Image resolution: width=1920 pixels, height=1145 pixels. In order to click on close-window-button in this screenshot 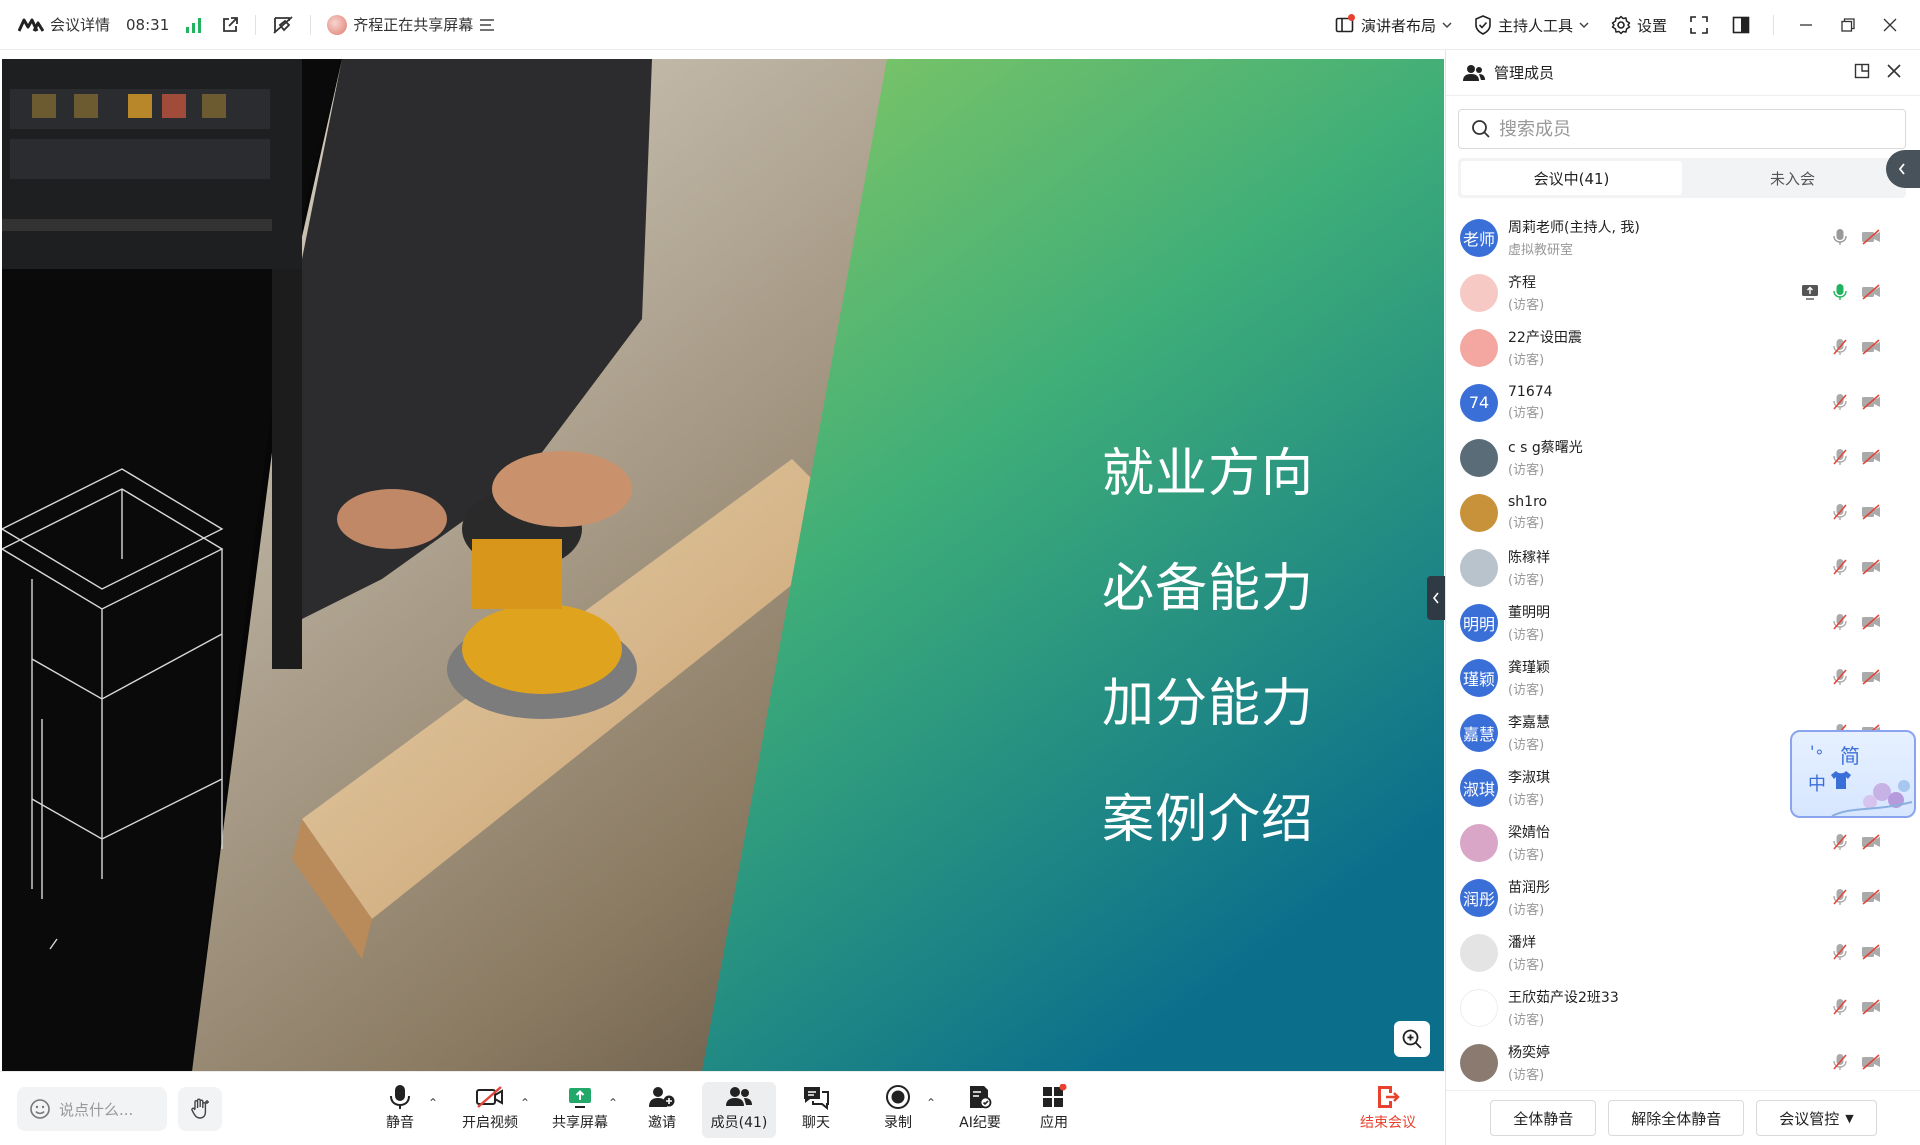, I will do `click(1890, 25)`.